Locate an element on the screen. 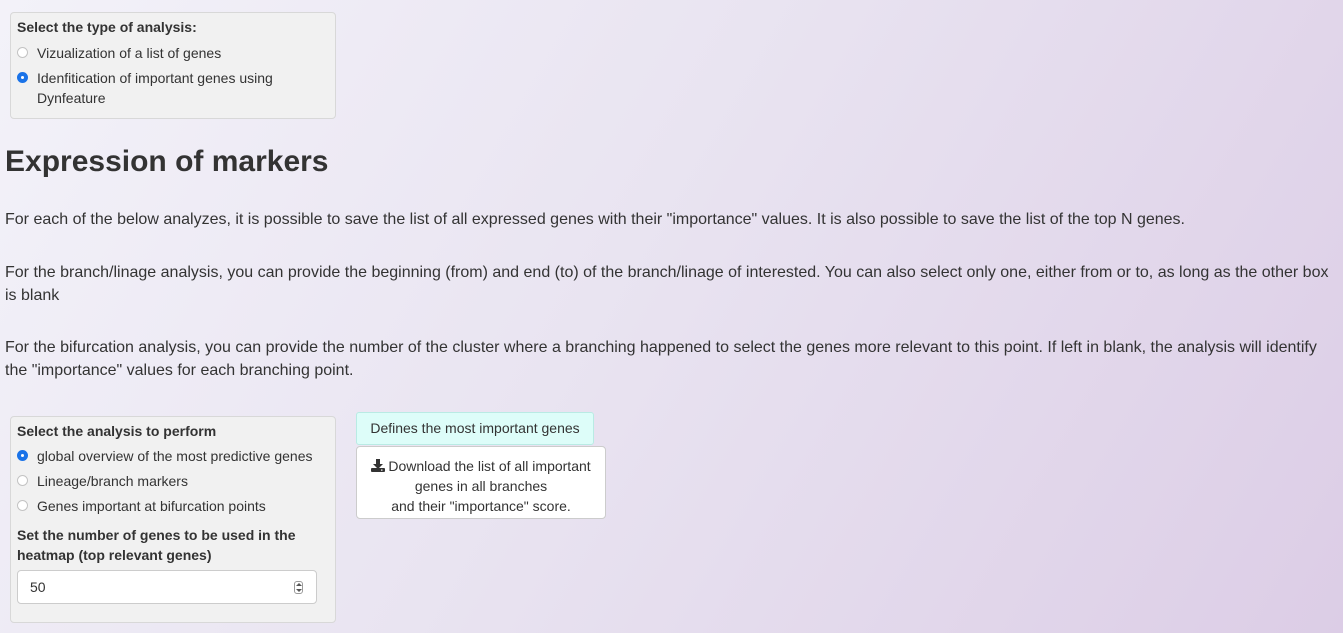 Image resolution: width=1343 pixels, height=633 pixels. genes-number-field: 50 is located at coordinates (167, 587).